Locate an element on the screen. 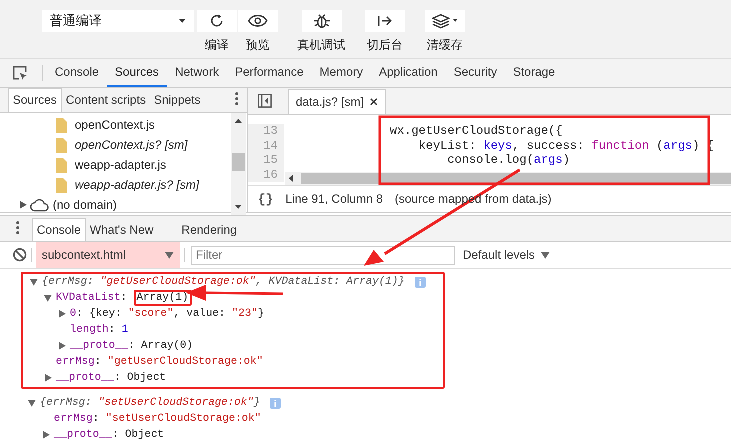  file-name: openContext.js? [sm] is located at coordinates (131, 145).